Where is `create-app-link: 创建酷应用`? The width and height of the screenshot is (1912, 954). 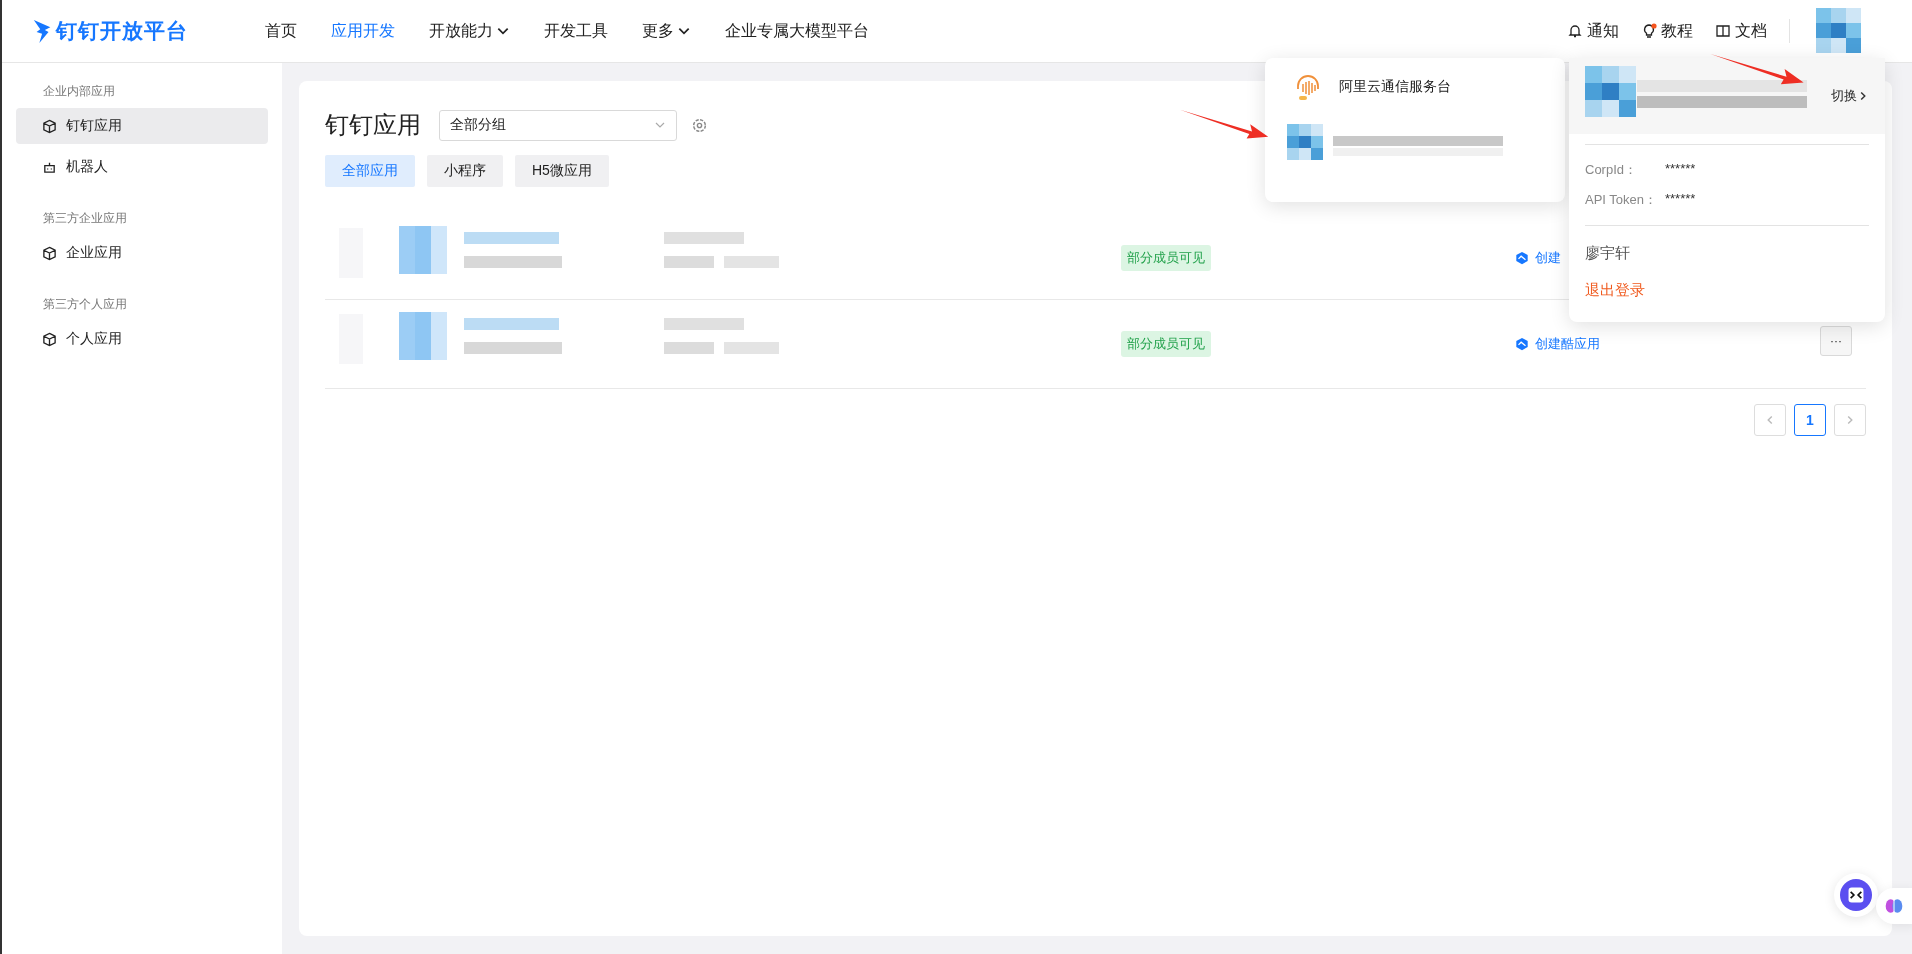 create-app-link: 创建酷应用 is located at coordinates (1557, 344).